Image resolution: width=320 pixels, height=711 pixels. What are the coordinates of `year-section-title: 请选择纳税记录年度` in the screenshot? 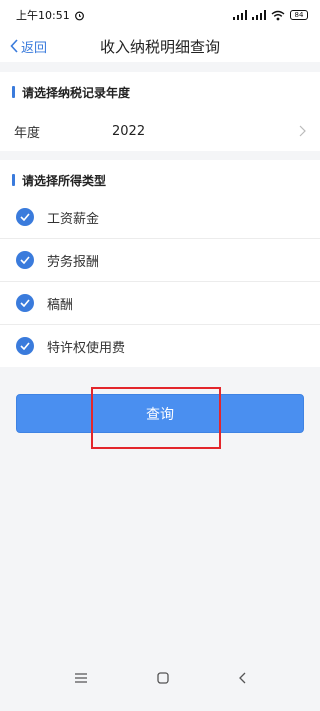 It's located at (76, 92).